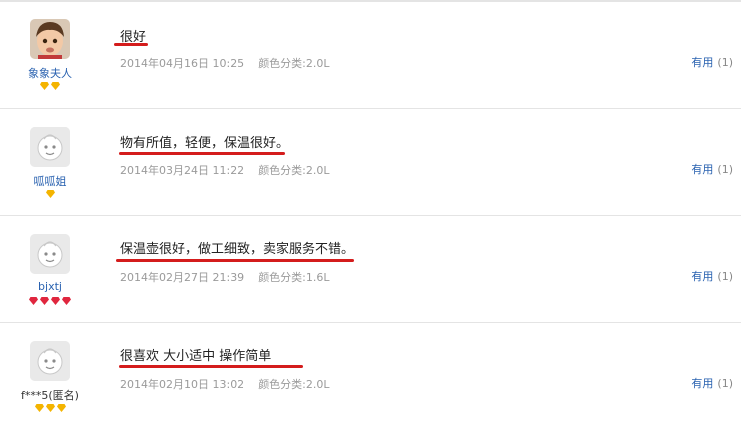 This screenshot has width=741, height=437. What do you see at coordinates (205, 143) in the screenshot?
I see `review-content: 物有所值，轻便，保温很好。` at bounding box center [205, 143].